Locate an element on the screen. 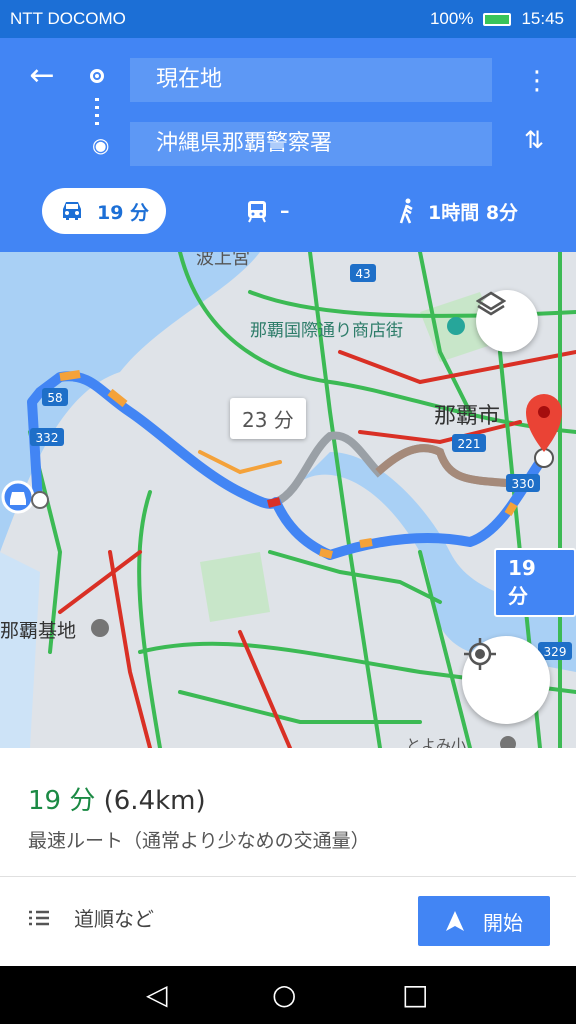 The height and width of the screenshot is (1024, 576). system-nav-bar: ◁ ○ □ is located at coordinates (288, 995).